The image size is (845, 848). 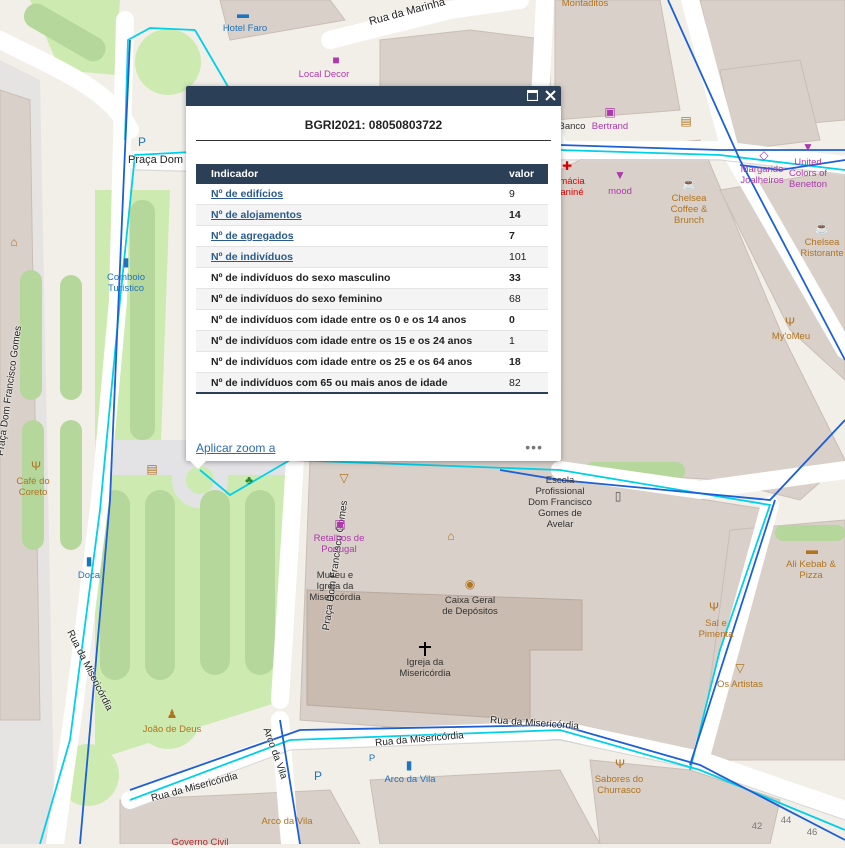 What do you see at coordinates (352, 215) in the screenshot?
I see `indicator-label: Nº de alojamentos` at bounding box center [352, 215].